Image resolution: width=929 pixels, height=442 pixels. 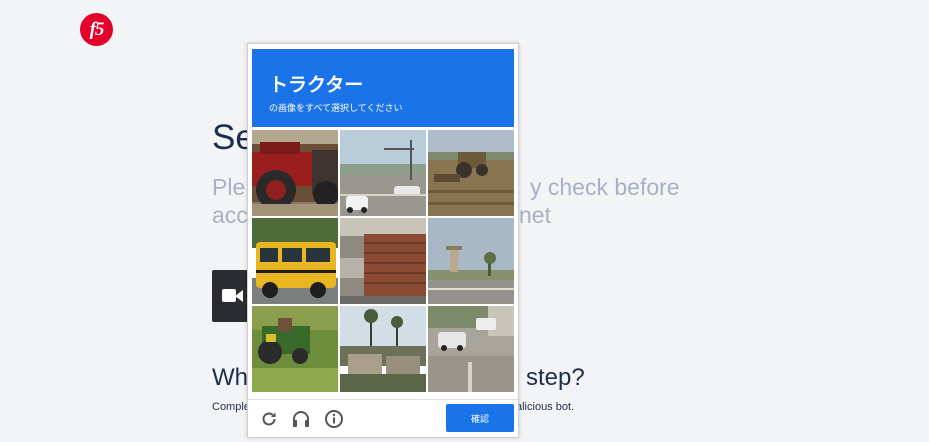 What do you see at coordinates (471, 261) in the screenshot?
I see `captcha-tile-roadside-sign` at bounding box center [471, 261].